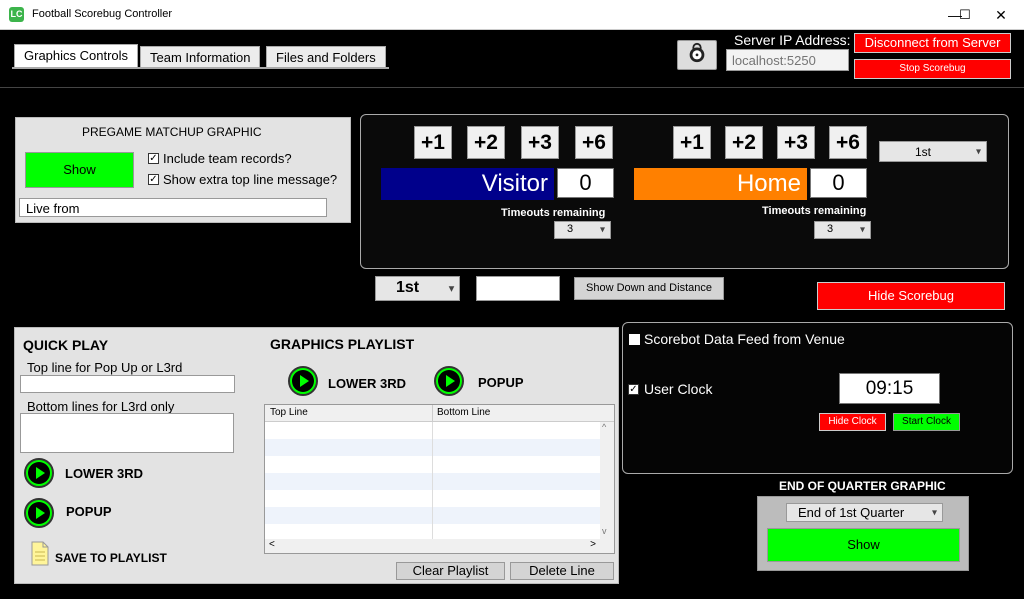 Image resolution: width=1024 pixels, height=599 pixels. Describe the element at coordinates (594, 142) in the screenshot. I see `visitor-plus6-button: +6` at that location.